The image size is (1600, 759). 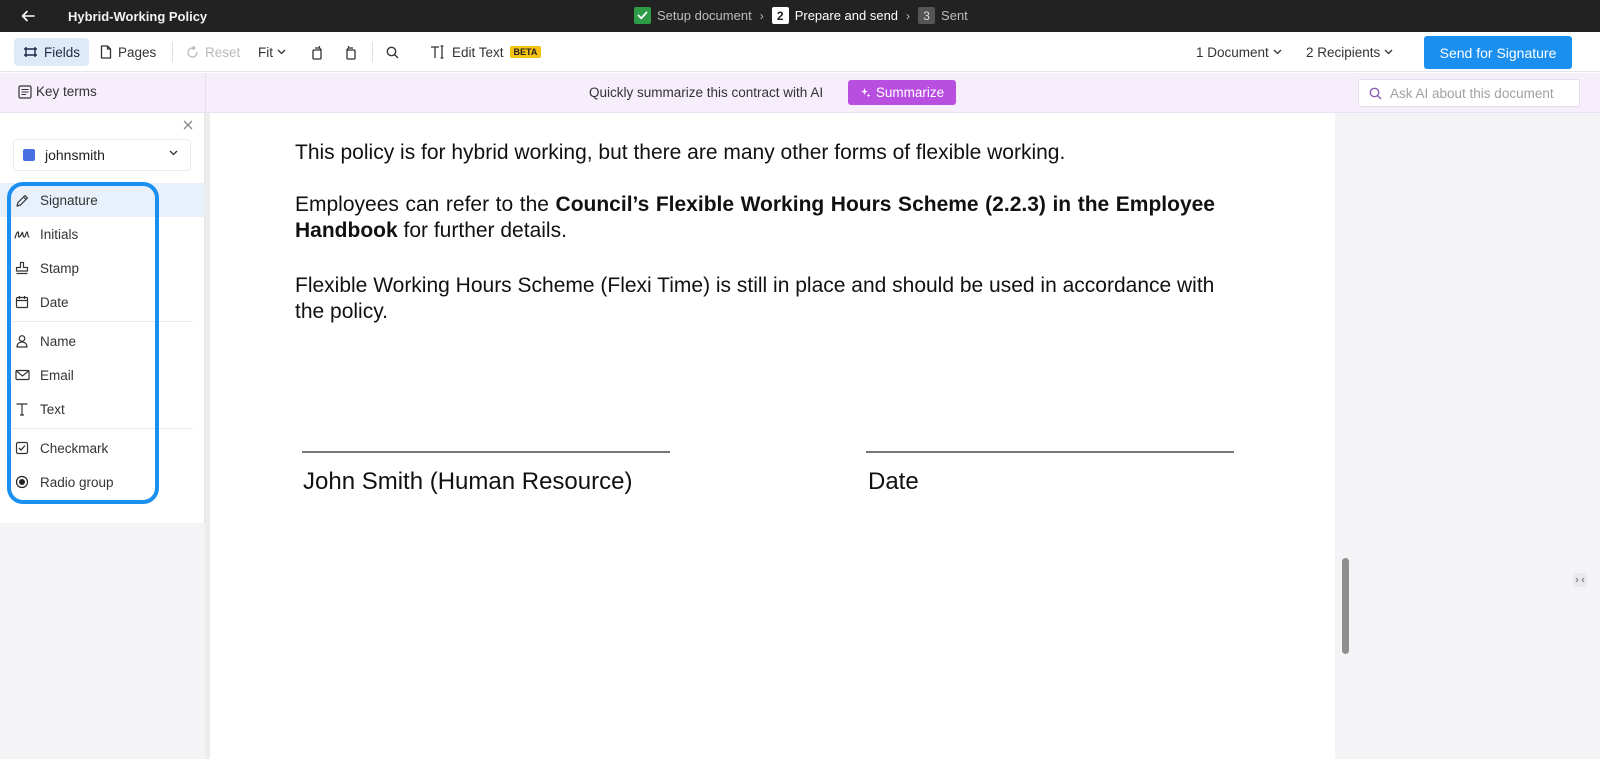 I want to click on field-label: Initials, so click(x=59, y=234).